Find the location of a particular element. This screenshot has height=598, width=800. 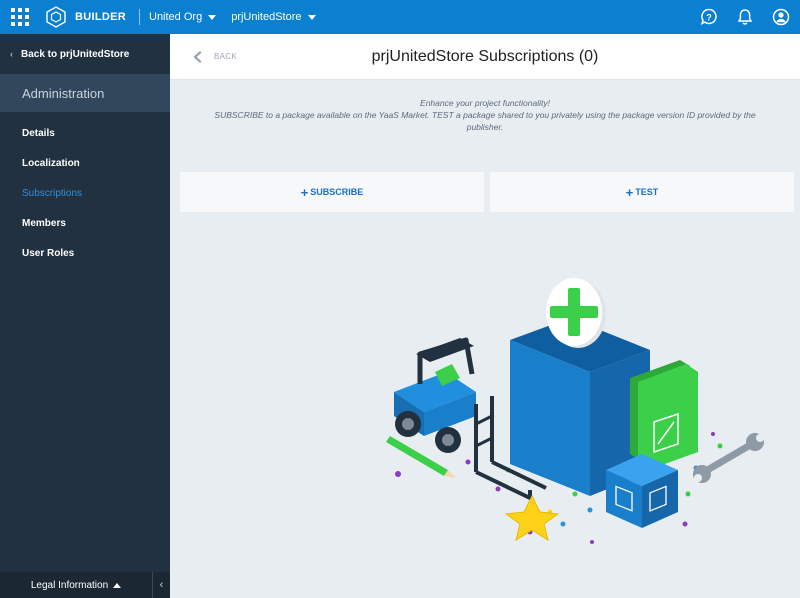

back-to-project-link: ‹ Back to prjUnitedStore is located at coordinates (85, 54).